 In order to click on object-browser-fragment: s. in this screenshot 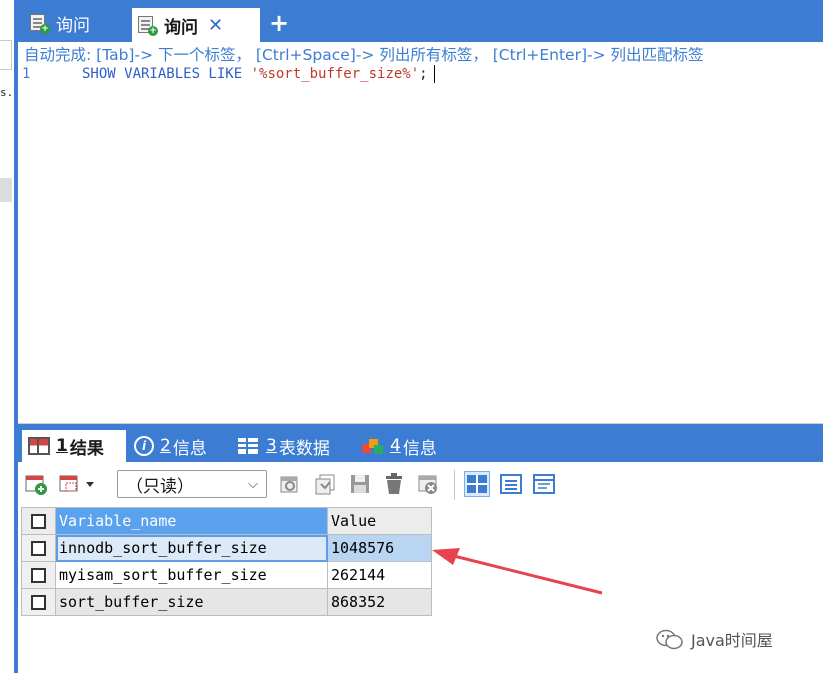, I will do `click(7, 336)`.